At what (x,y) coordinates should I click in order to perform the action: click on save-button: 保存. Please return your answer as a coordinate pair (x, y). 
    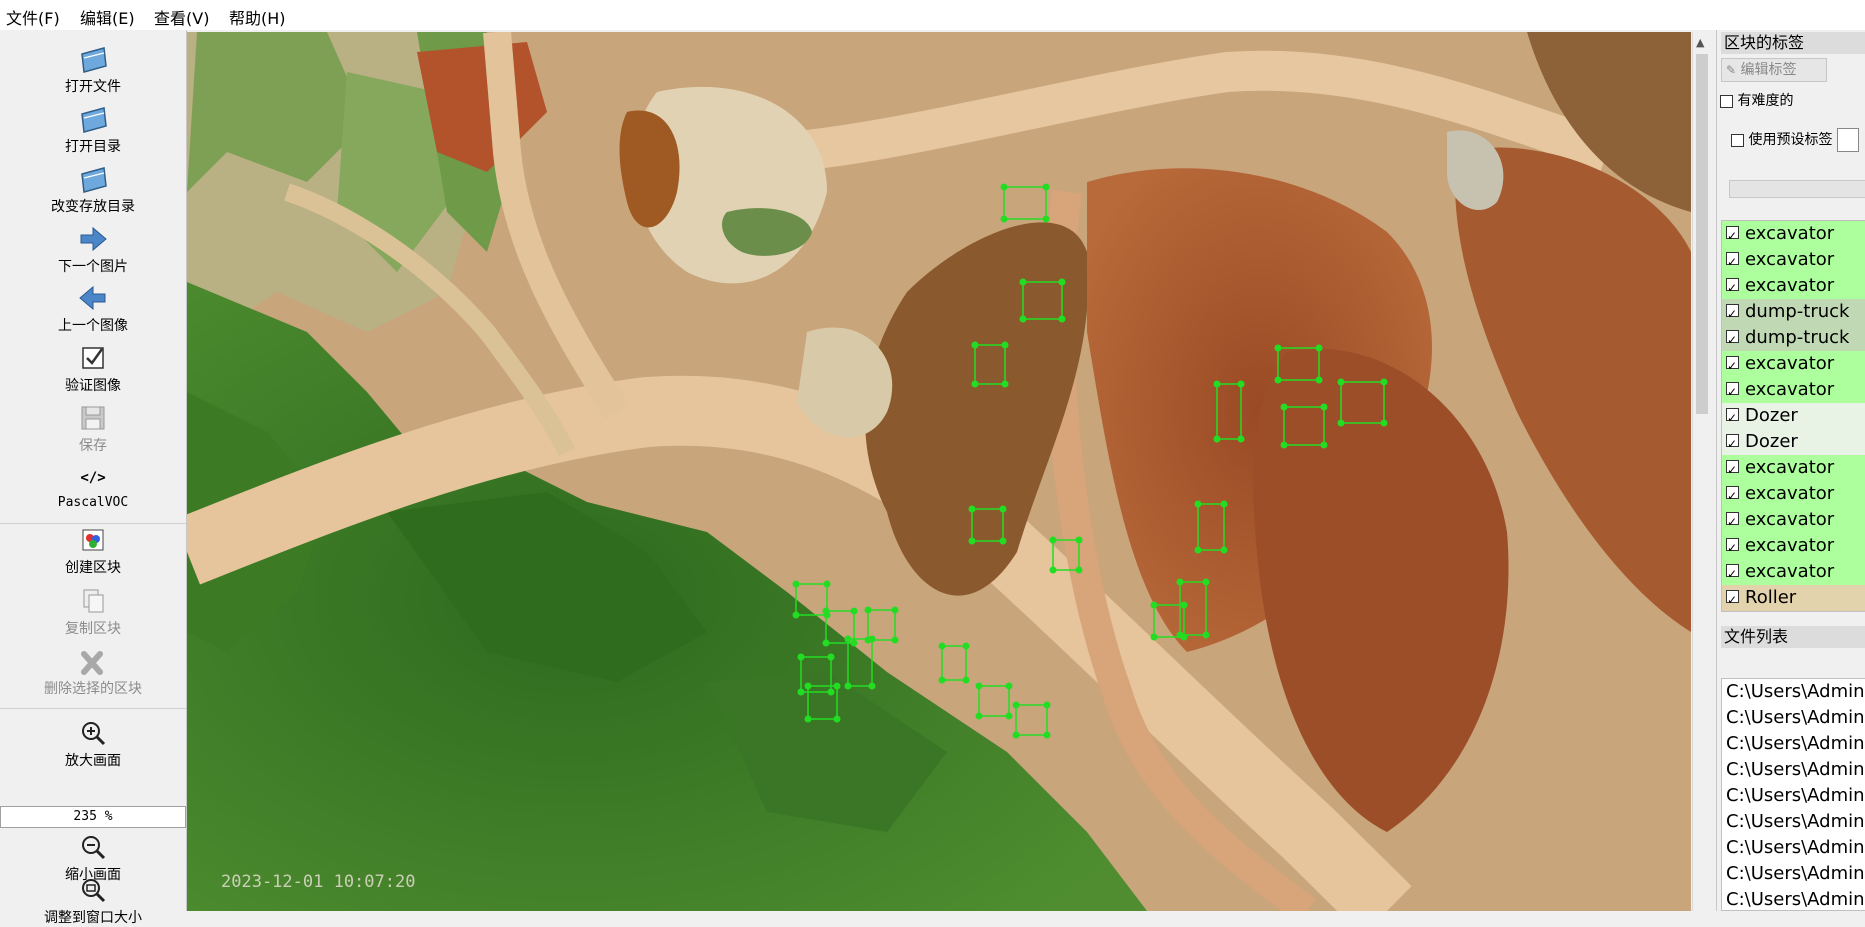
    Looking at the image, I should click on (93, 429).